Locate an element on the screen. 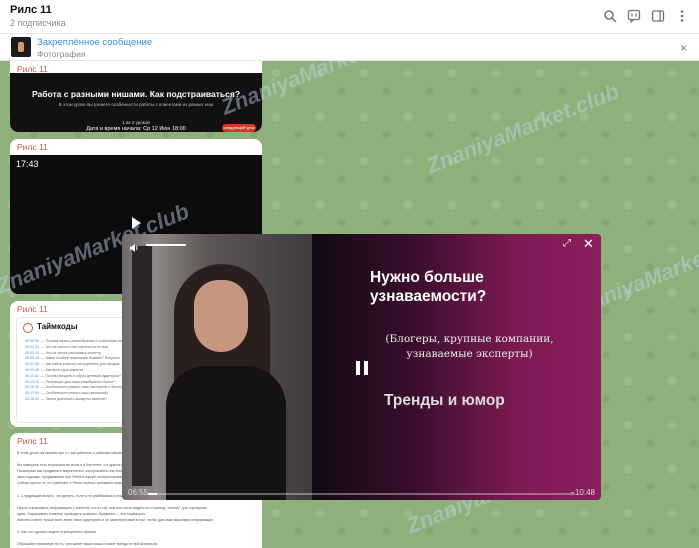 The image size is (699, 548). timecode-label: — Репозиции для ниши разобраться более? is located at coordinates (78, 381).